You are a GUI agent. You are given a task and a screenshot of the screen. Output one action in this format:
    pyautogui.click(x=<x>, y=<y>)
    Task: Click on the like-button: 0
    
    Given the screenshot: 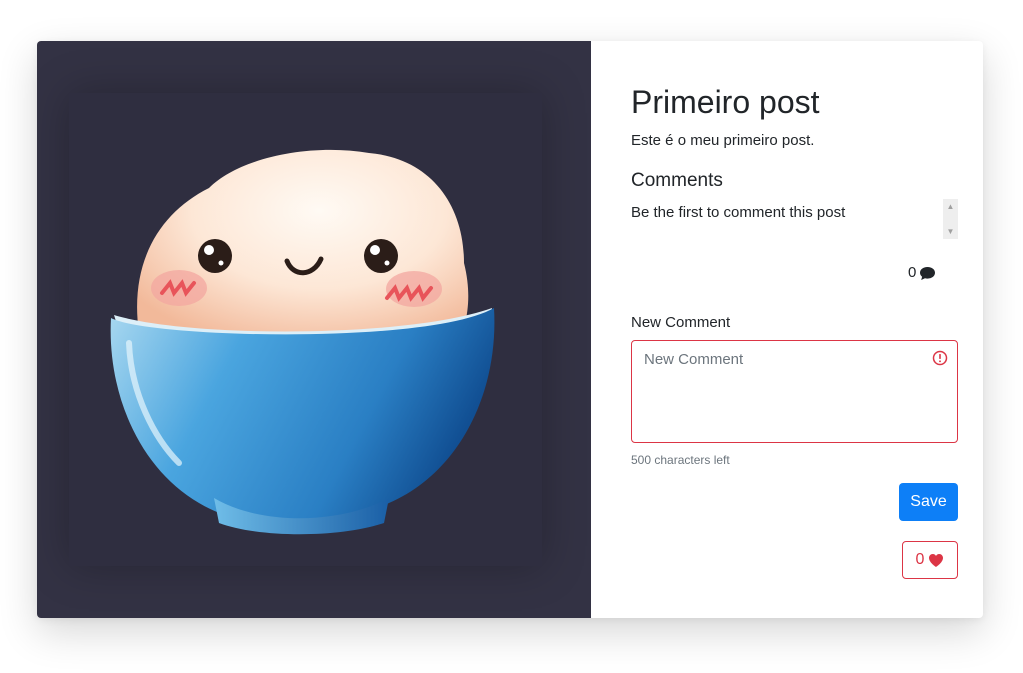 What is the action you would take?
    pyautogui.click(x=930, y=560)
    